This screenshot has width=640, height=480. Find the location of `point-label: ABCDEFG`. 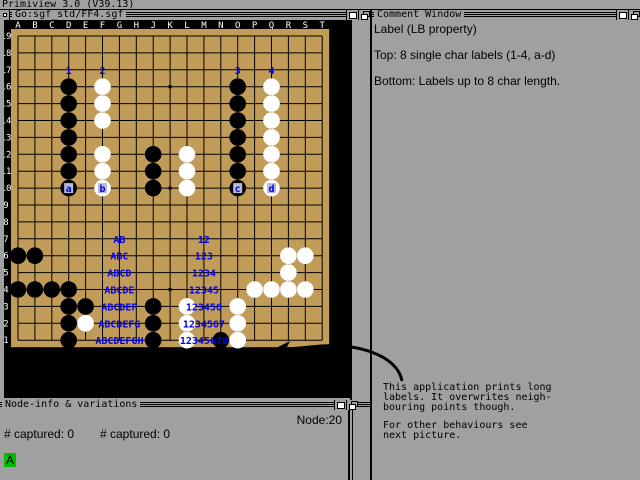

point-label: ABCDEFG is located at coordinates (119, 324).